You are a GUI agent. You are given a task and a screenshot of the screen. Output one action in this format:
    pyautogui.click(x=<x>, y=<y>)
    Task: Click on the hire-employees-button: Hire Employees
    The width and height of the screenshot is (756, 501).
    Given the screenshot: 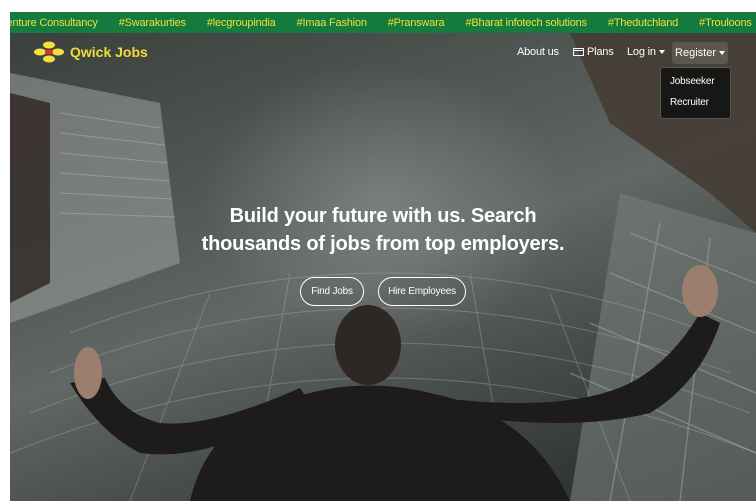 What is the action you would take?
    pyautogui.click(x=422, y=291)
    